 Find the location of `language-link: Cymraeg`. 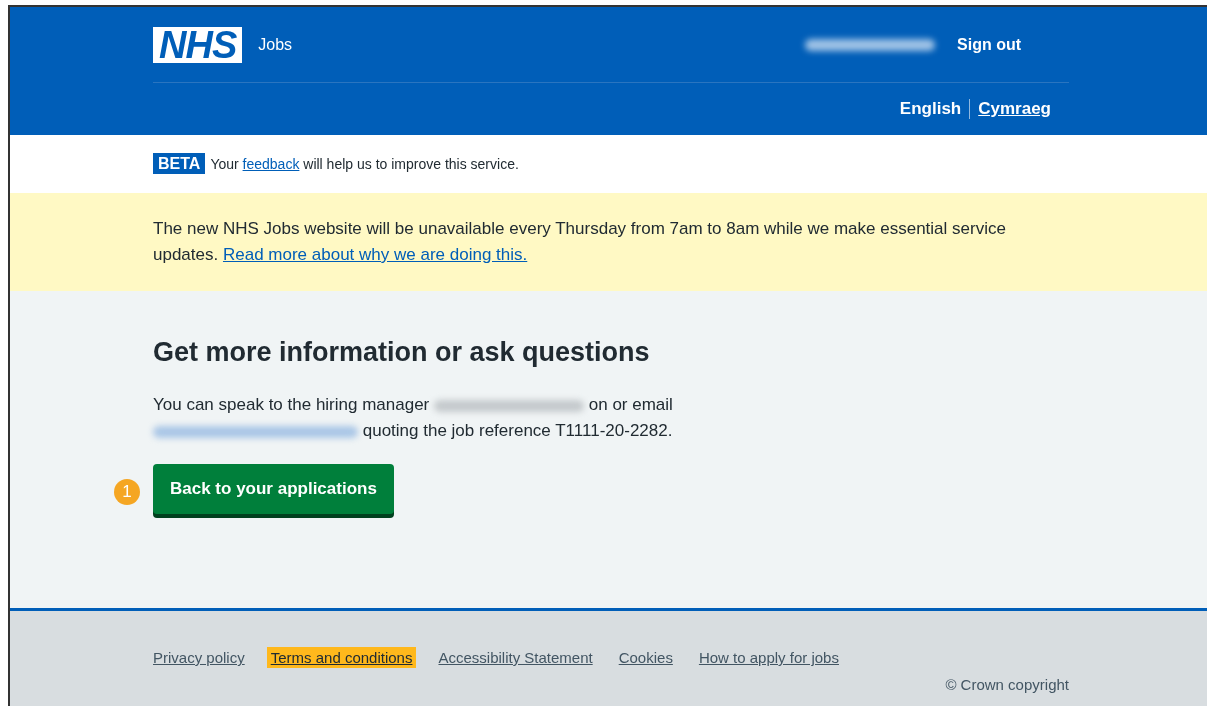

language-link: Cymraeg is located at coordinates (1014, 109).